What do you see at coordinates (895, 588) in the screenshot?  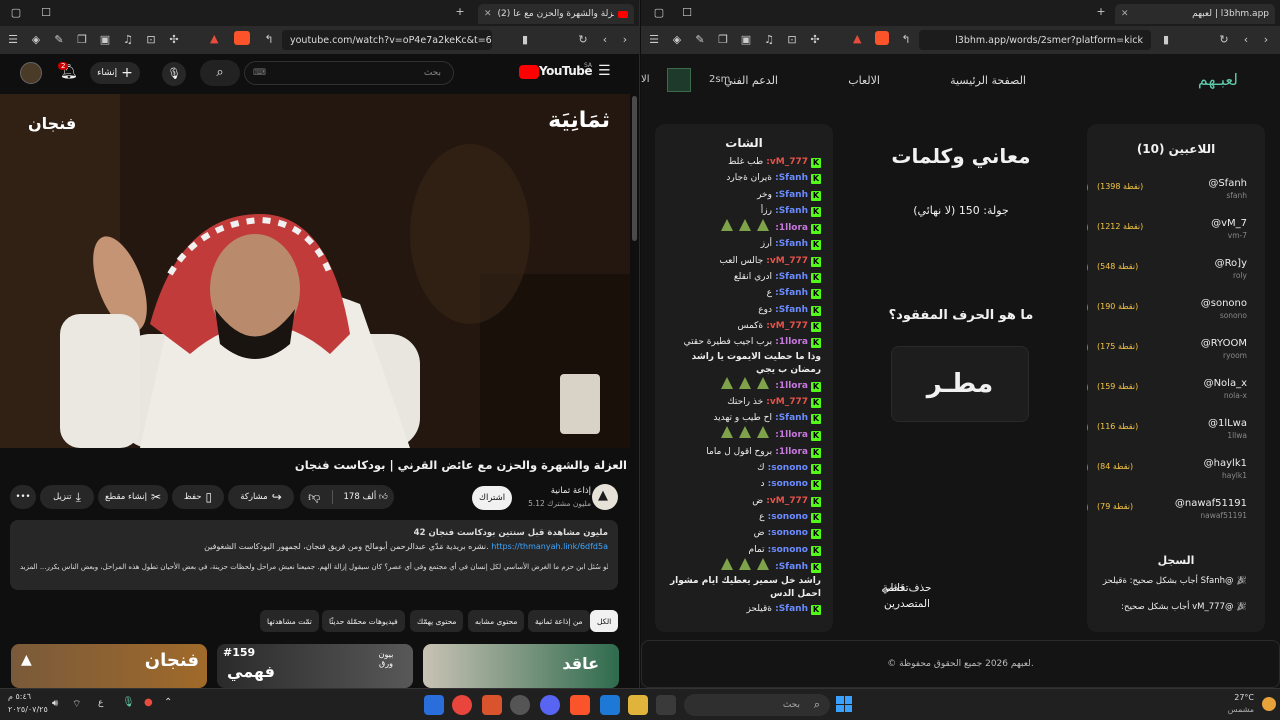 I see `skip-button: تخطي` at bounding box center [895, 588].